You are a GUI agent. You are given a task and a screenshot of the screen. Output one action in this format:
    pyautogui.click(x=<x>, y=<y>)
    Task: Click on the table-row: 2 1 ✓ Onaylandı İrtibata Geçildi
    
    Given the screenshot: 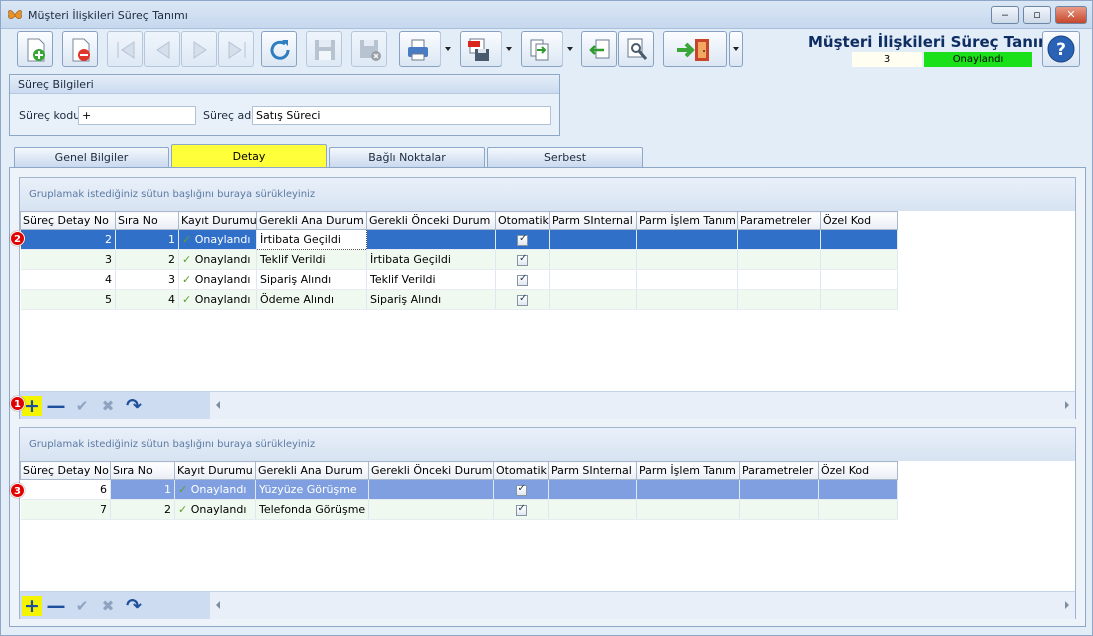 What is the action you would take?
    pyautogui.click(x=459, y=239)
    